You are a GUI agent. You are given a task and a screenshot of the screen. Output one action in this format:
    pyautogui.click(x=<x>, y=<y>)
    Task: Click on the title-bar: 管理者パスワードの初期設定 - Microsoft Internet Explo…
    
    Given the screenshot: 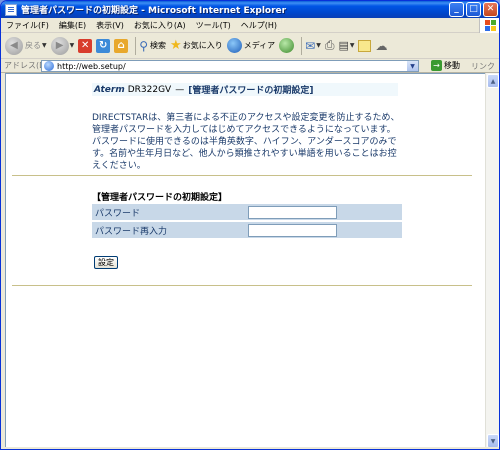 What is the action you would take?
    pyautogui.click(x=250, y=9)
    